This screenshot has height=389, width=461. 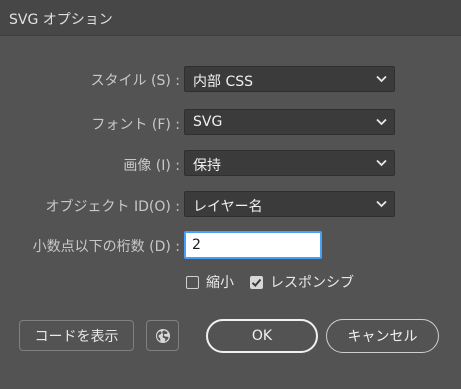 I want to click on minify-checkbox-row: 縮小, so click(x=210, y=282).